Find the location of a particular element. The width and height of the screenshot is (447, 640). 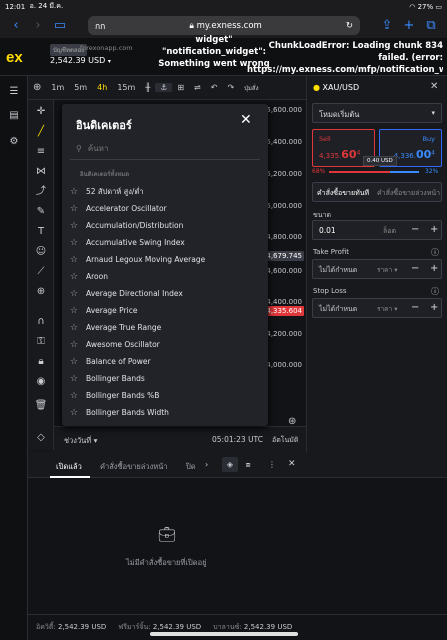

indicator-item: ☆ Arnaud Legoux Moving Average is located at coordinates (165, 259).